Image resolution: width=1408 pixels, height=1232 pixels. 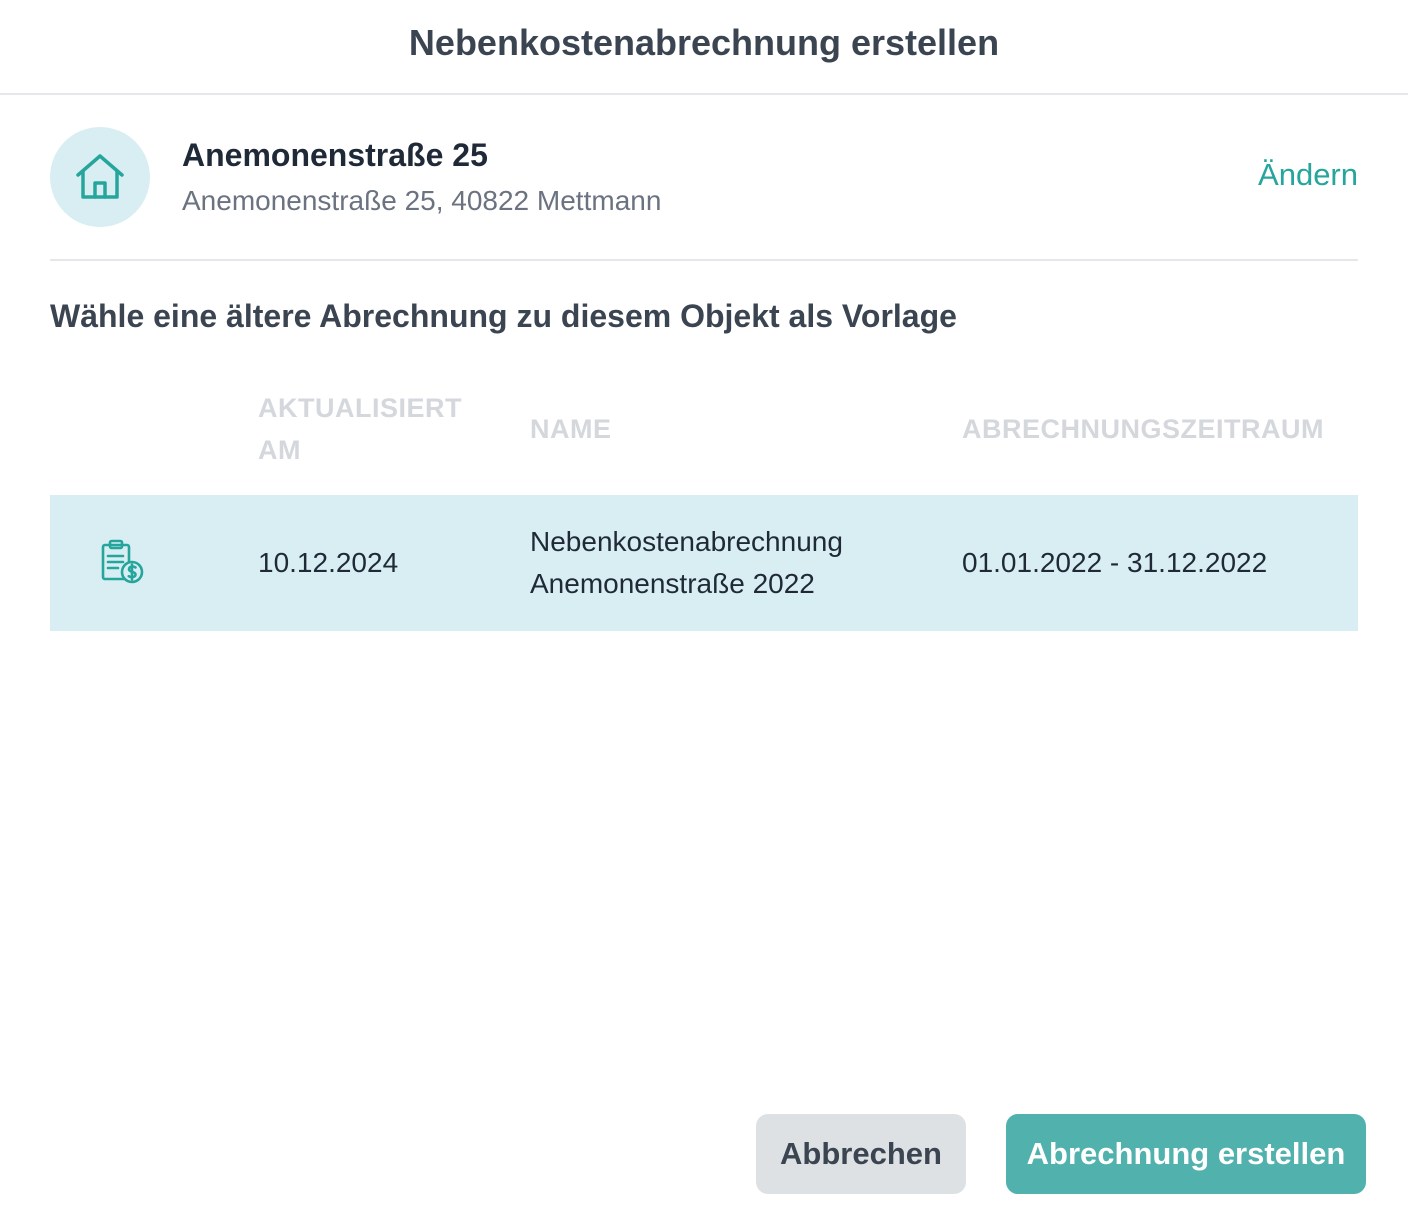 I want to click on property-address: Anemonenstraße 25, 40822 Mettmann, so click(x=422, y=200).